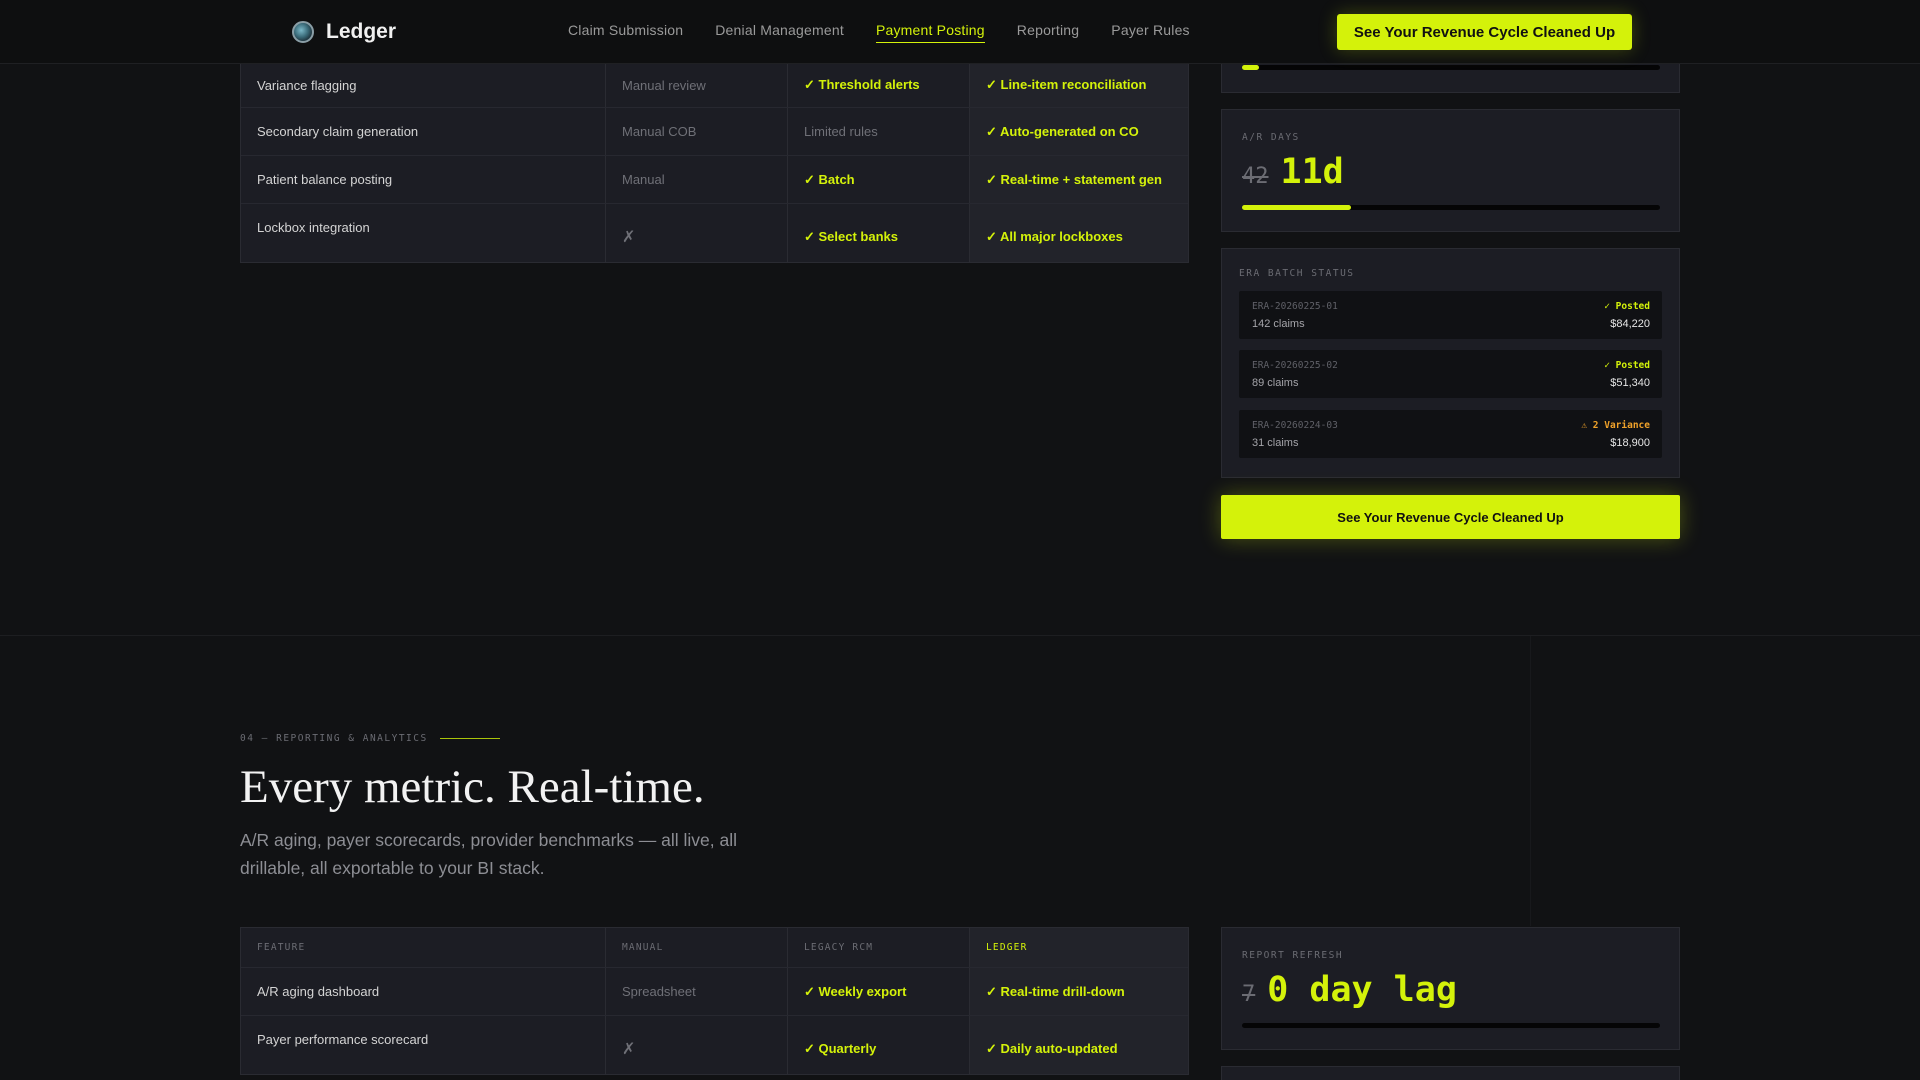 The image size is (1920, 1080). What do you see at coordinates (1271, 137) in the screenshot?
I see `card-label: A/R DAYS` at bounding box center [1271, 137].